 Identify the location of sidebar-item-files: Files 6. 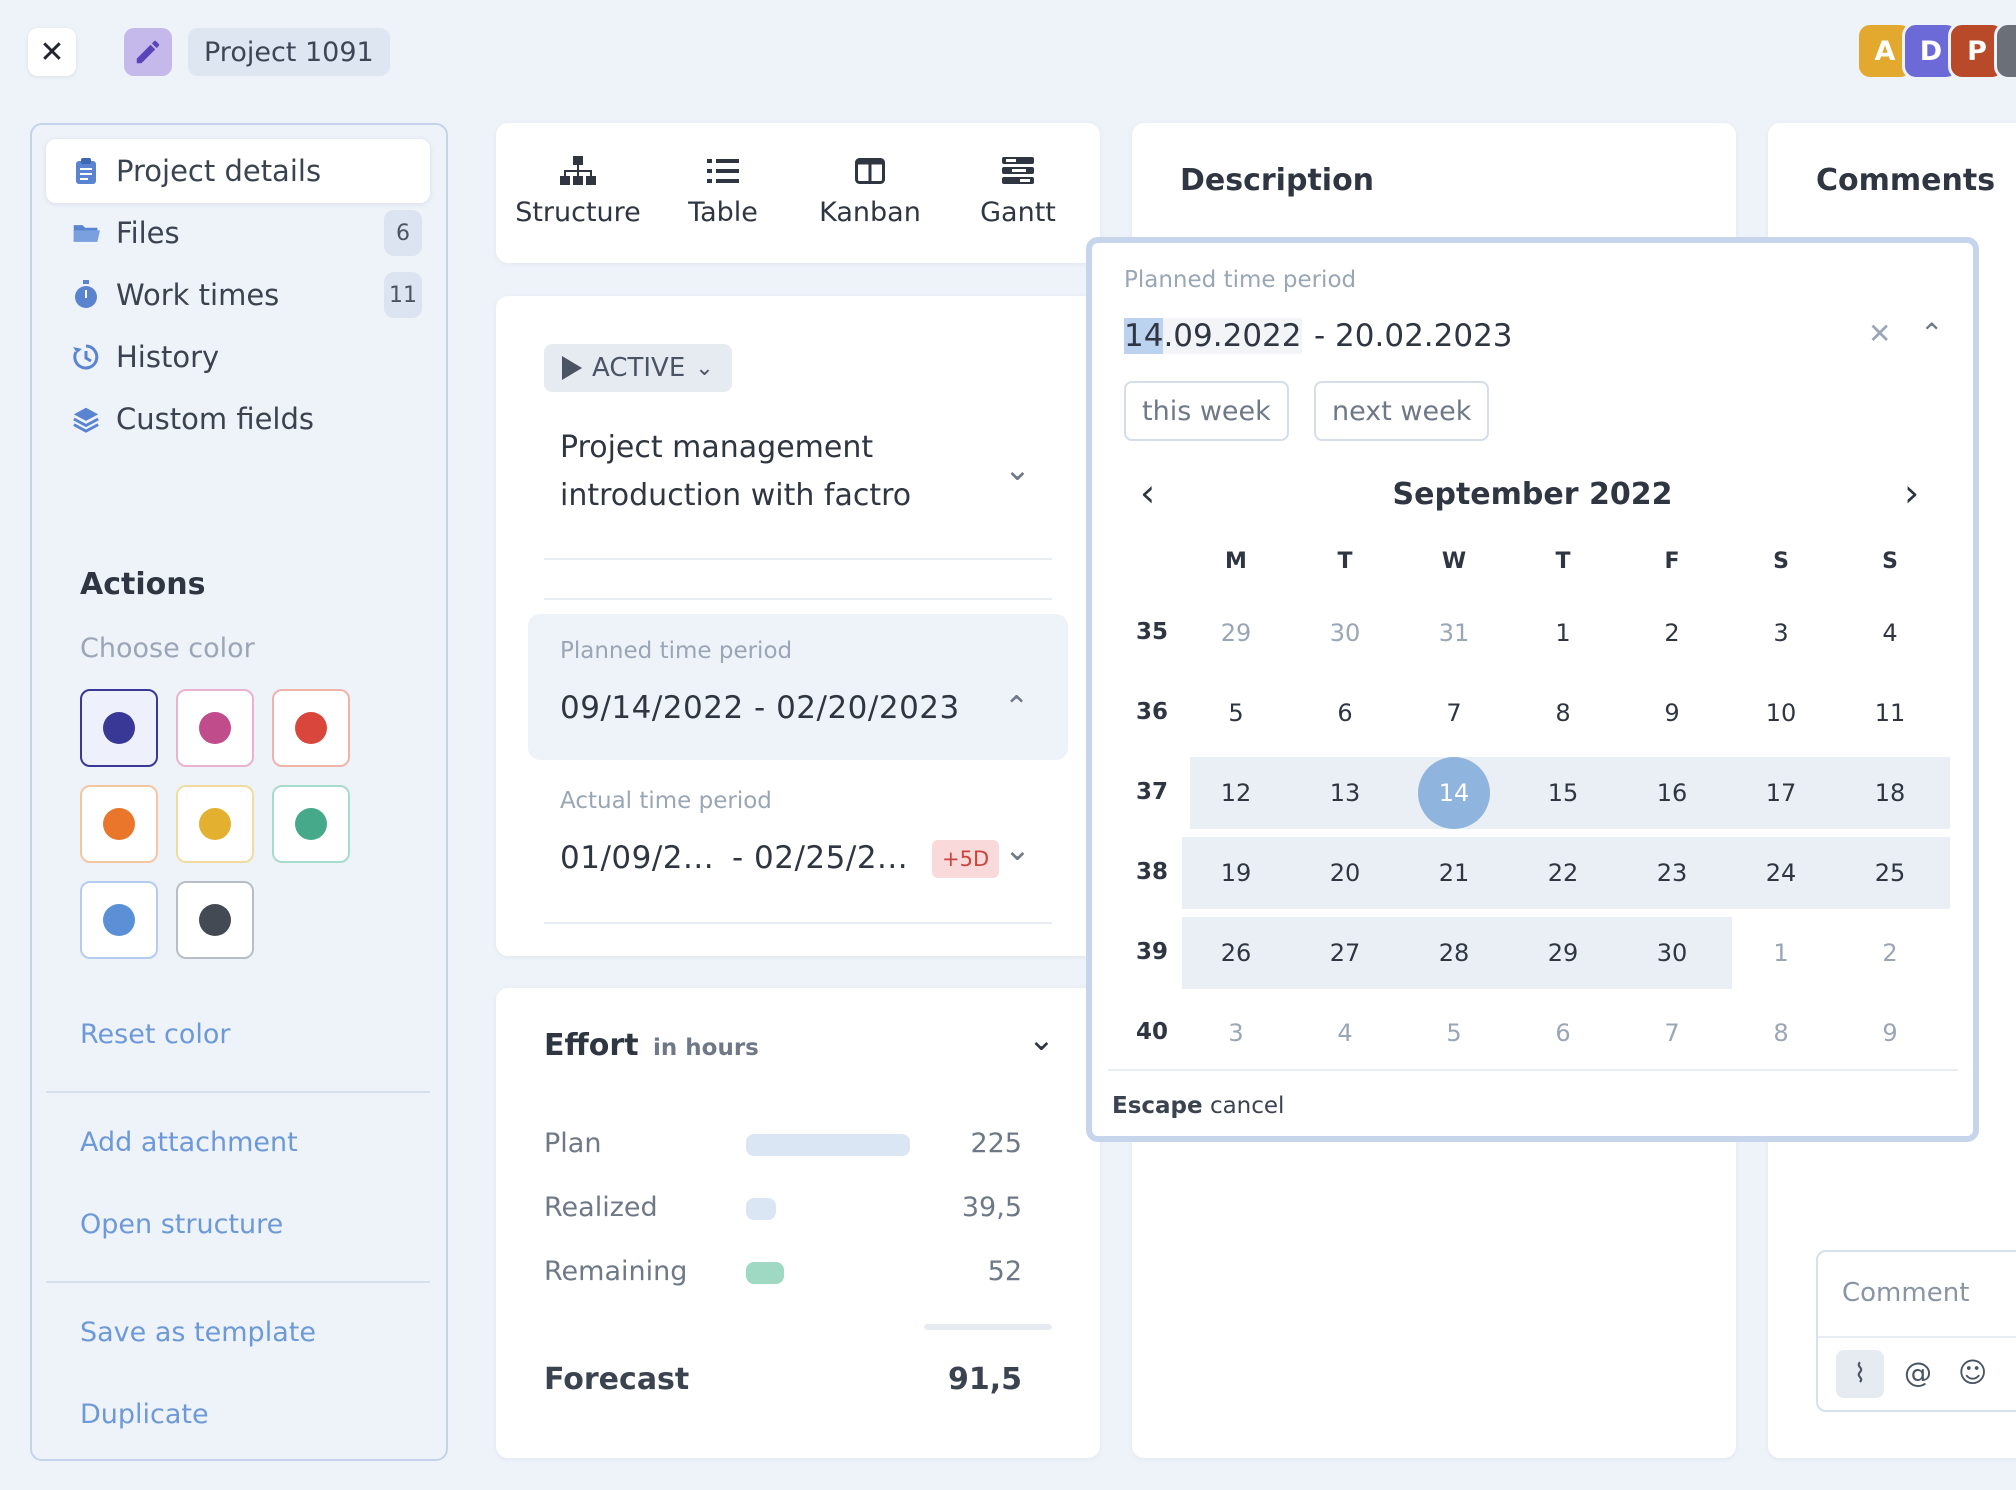
(238, 233).